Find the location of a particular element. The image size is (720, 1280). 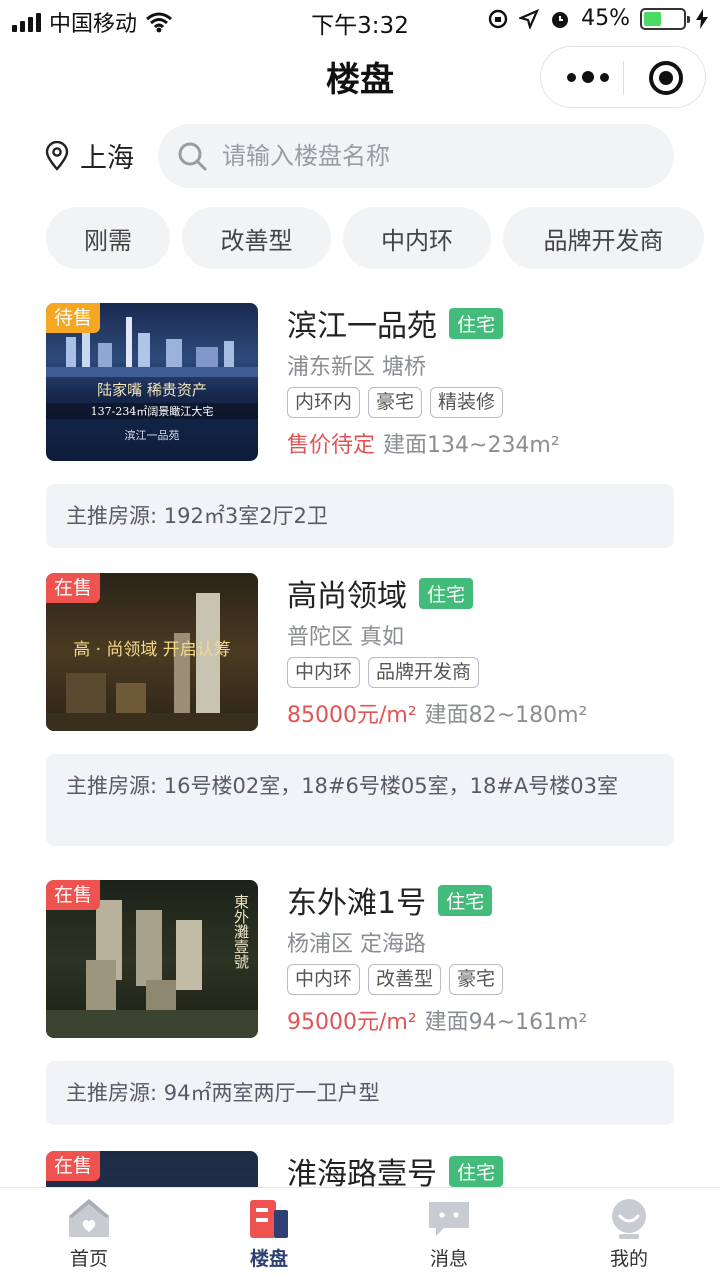

search-icon is located at coordinates (192, 156).